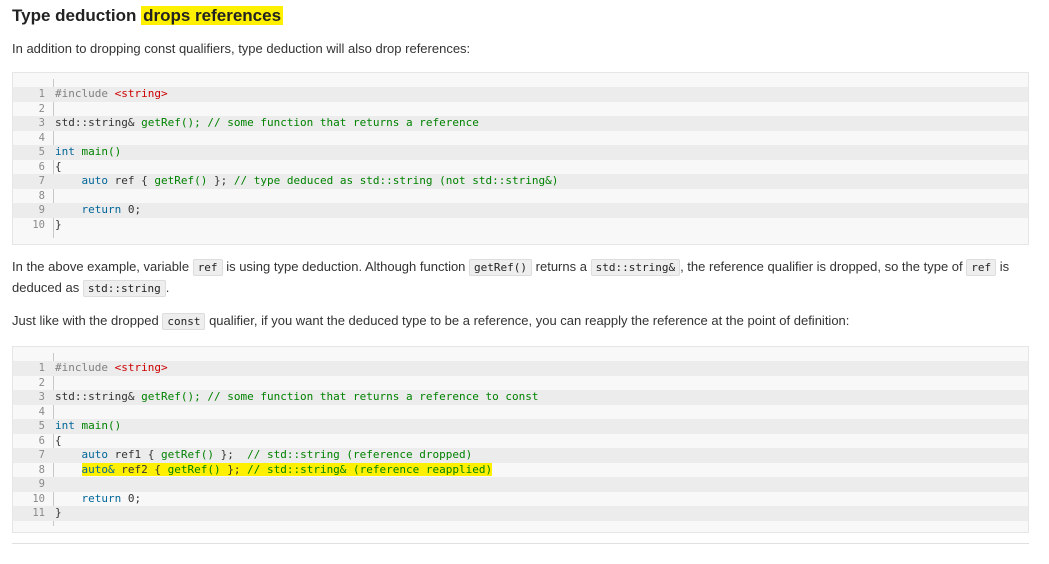 This screenshot has width=1049, height=564. What do you see at coordinates (38, 513) in the screenshot?
I see `line-number: 11` at bounding box center [38, 513].